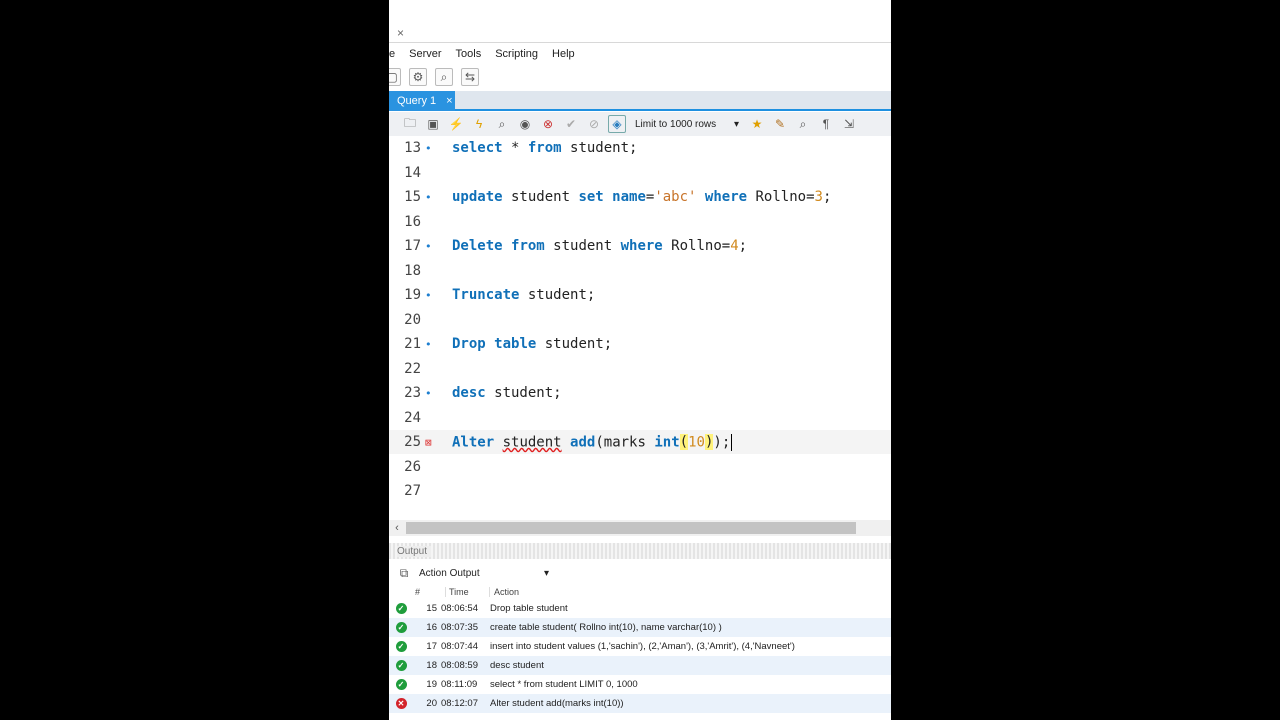 This screenshot has width=1280, height=720. What do you see at coordinates (826, 124) in the screenshot?
I see `invisible-chars-icon: ¶` at bounding box center [826, 124].